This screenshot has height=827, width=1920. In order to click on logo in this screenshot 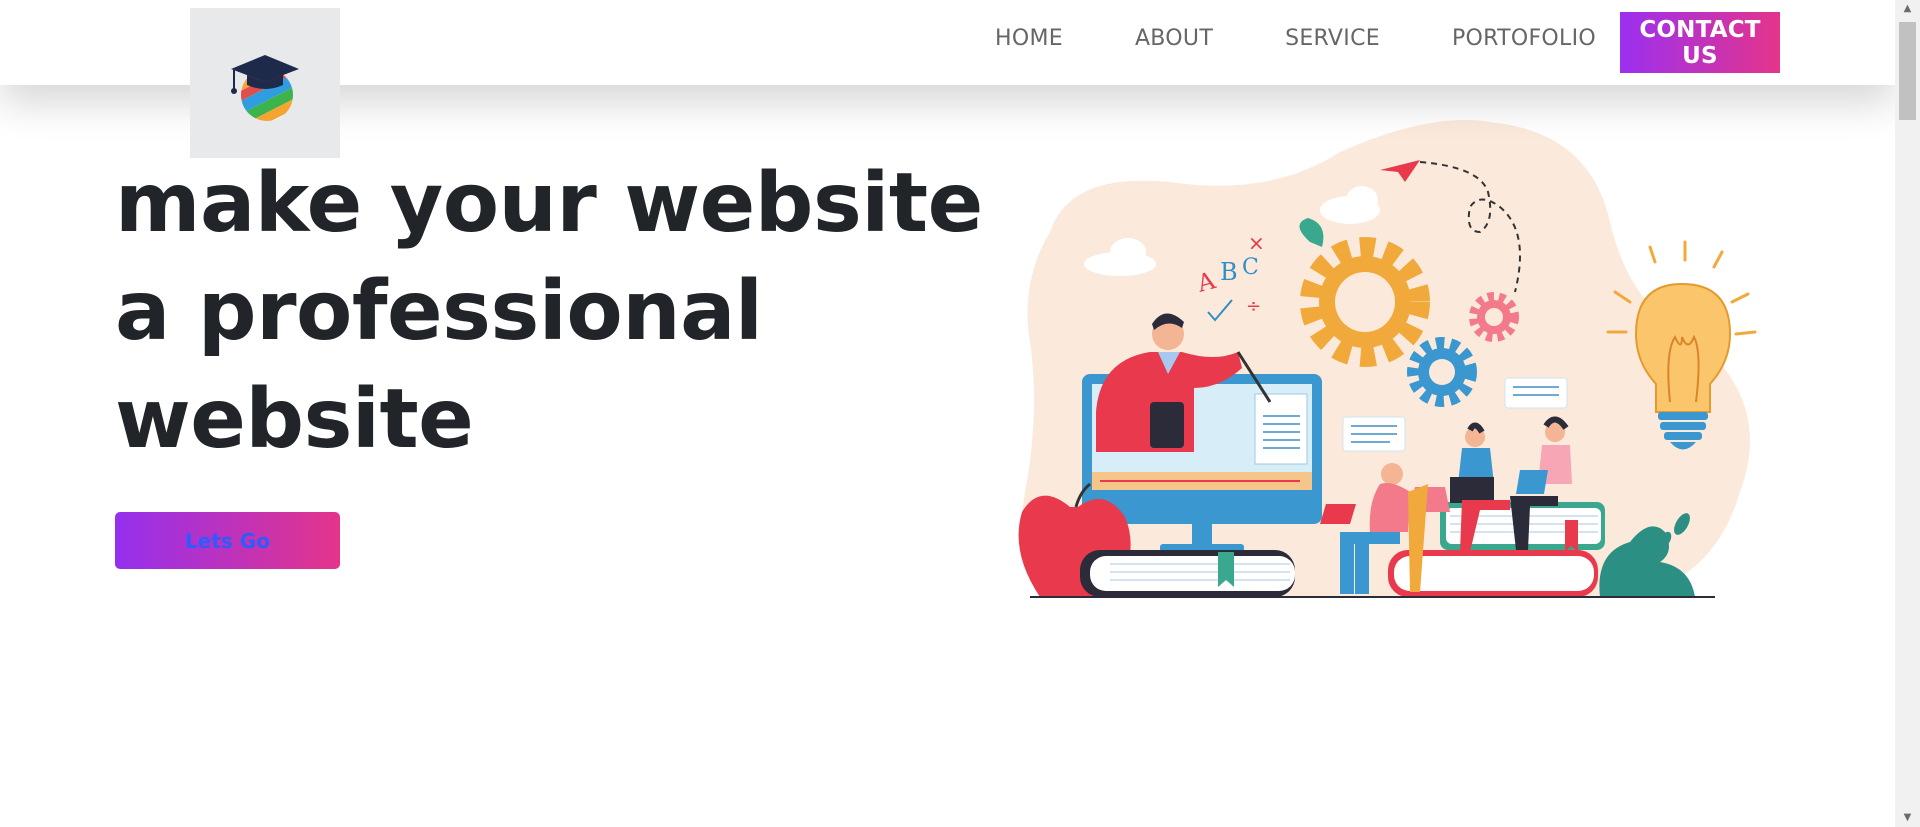, I will do `click(265, 83)`.